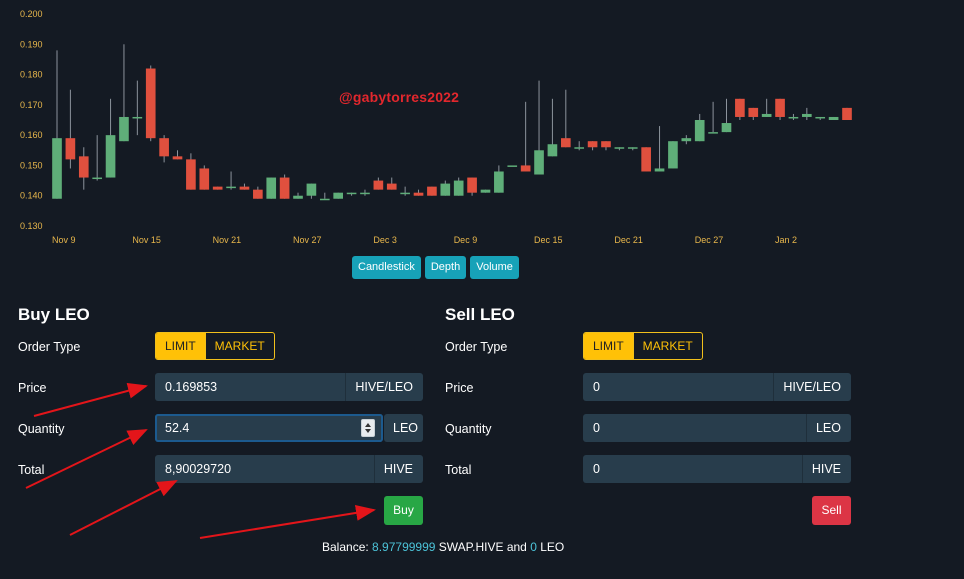  I want to click on balance-and: and, so click(516, 547).